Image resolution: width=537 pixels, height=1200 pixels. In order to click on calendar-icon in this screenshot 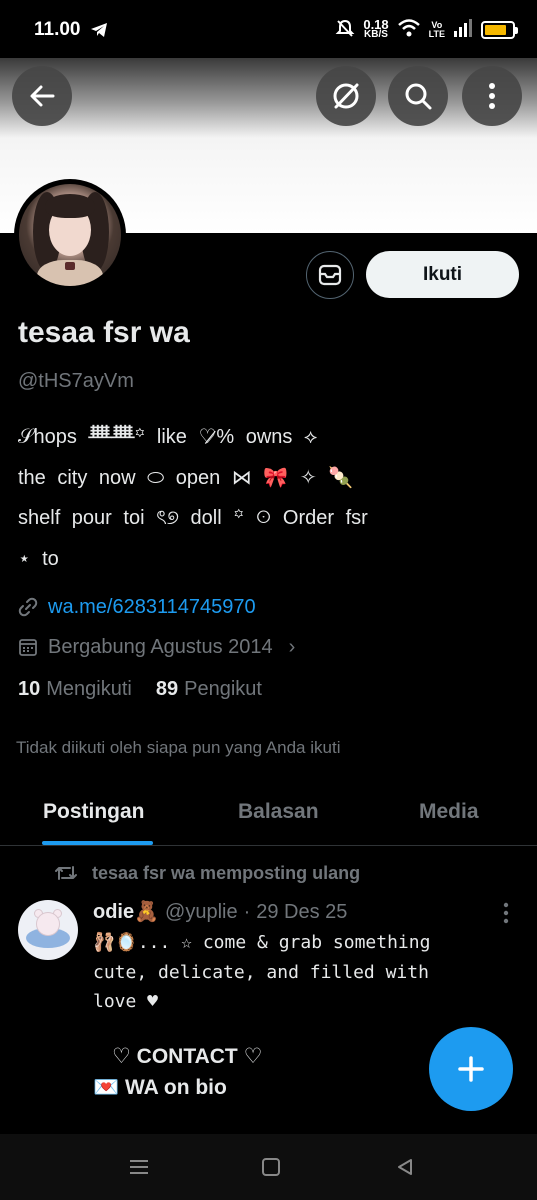, I will do `click(28, 647)`.